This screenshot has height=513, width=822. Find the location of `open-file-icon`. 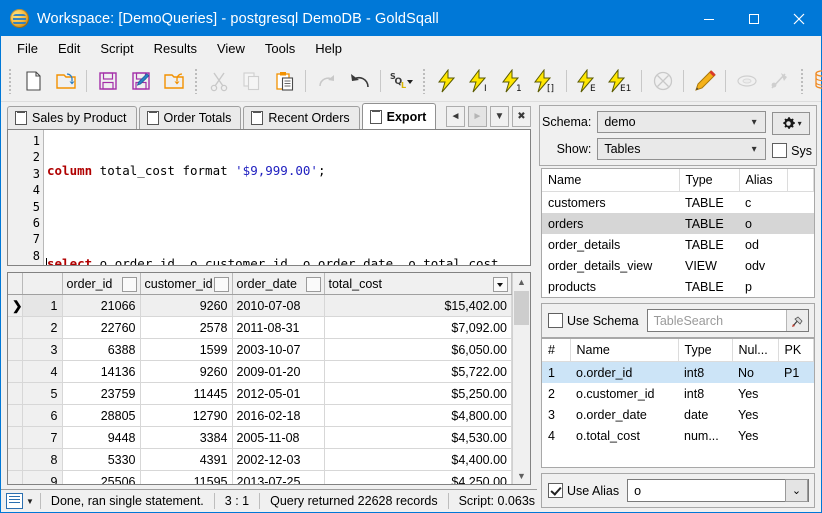

open-file-icon is located at coordinates (65, 81).